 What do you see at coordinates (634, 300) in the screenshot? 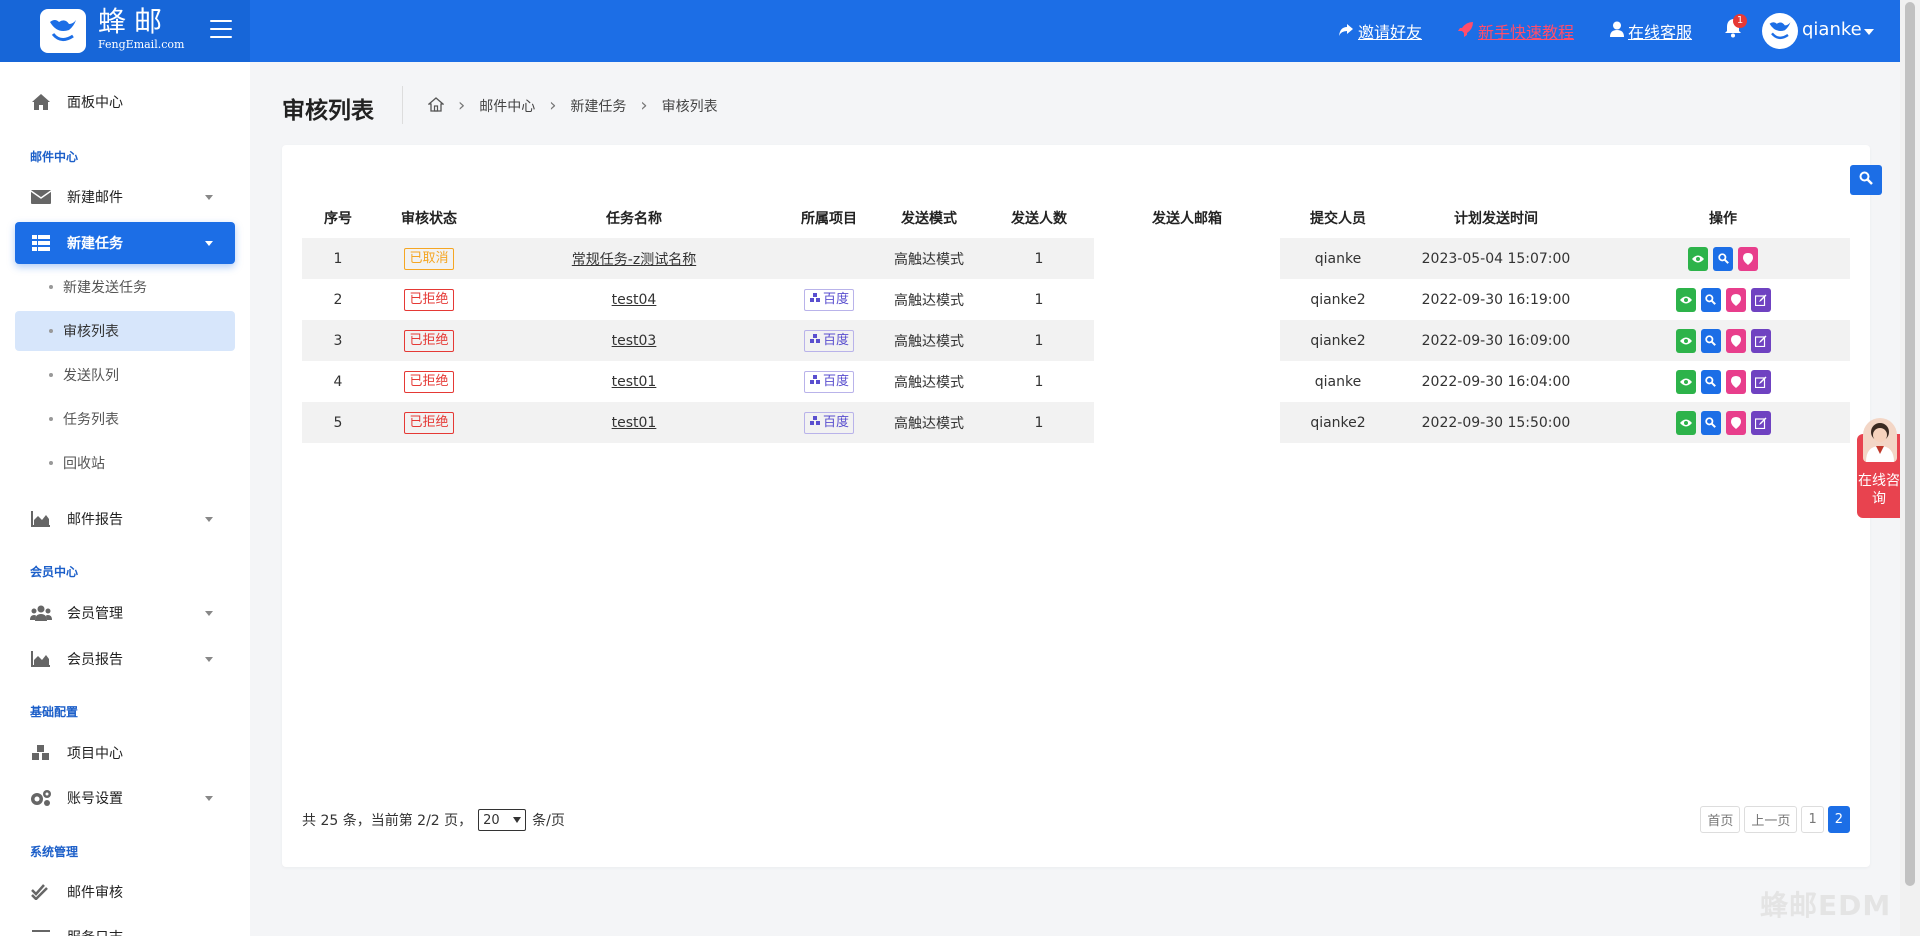
I see `task-name-link: test04` at bounding box center [634, 300].